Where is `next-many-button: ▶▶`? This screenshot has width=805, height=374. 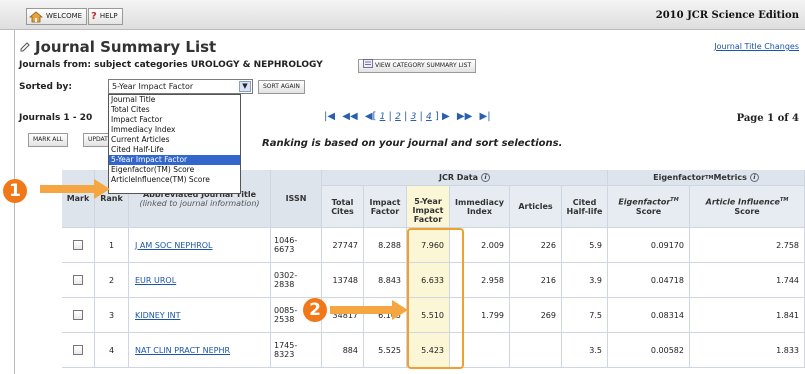
next-many-button: ▶▶ is located at coordinates (464, 116).